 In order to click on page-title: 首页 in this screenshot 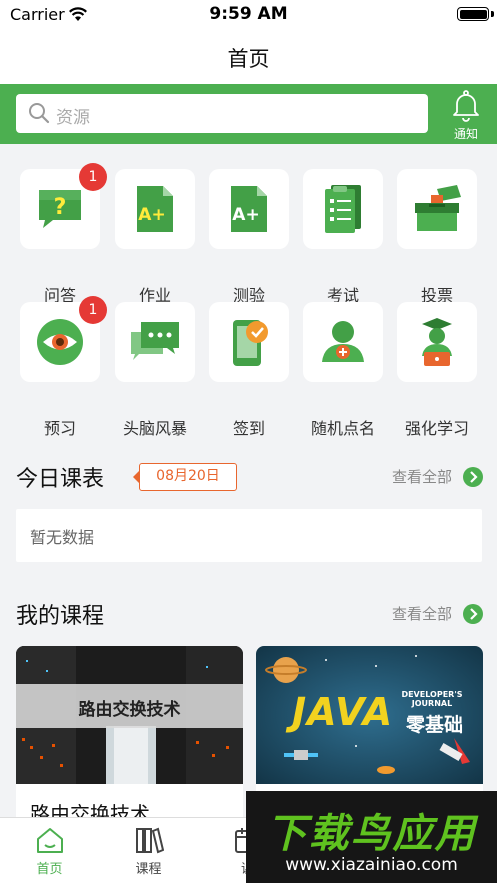, I will do `click(248, 59)`.